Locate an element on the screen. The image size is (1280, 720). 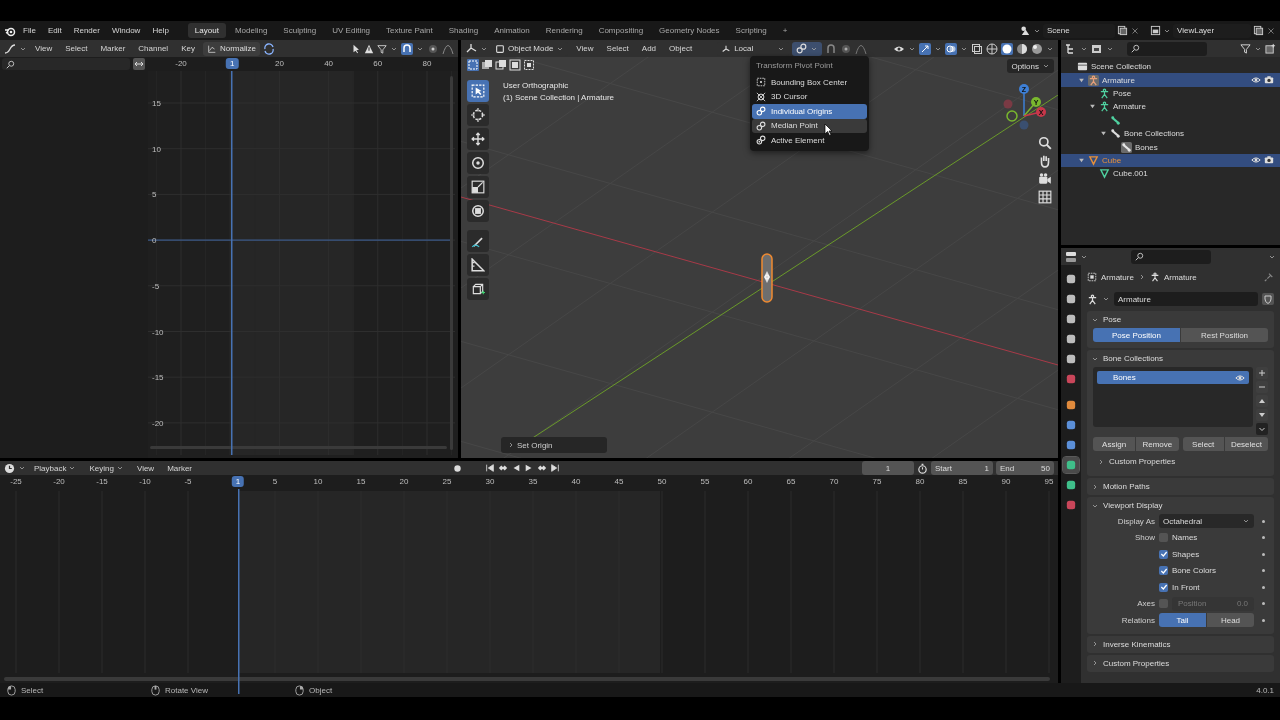
last-operator-panel: Set Origin is located at coordinates (554, 445).